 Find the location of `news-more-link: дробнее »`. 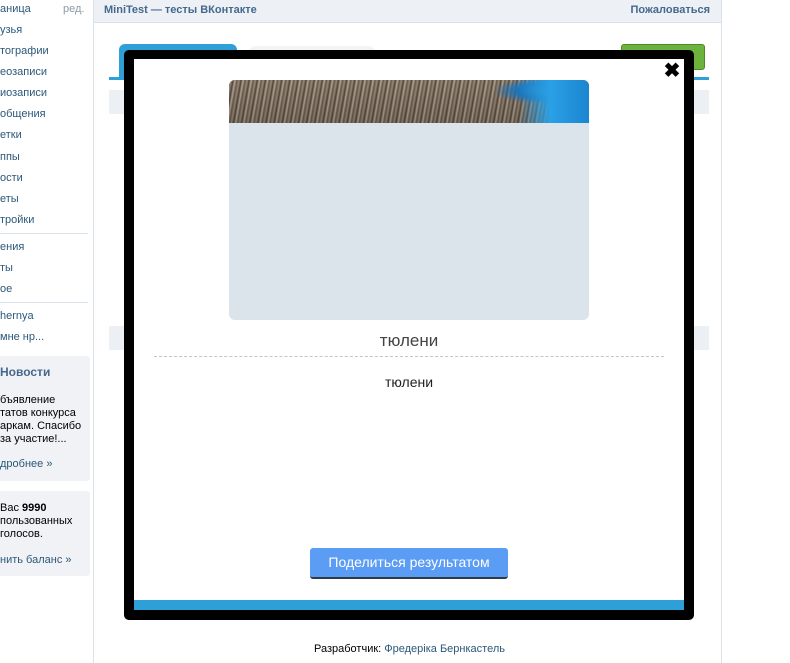

news-more-link: дробнее » is located at coordinates (26, 464).